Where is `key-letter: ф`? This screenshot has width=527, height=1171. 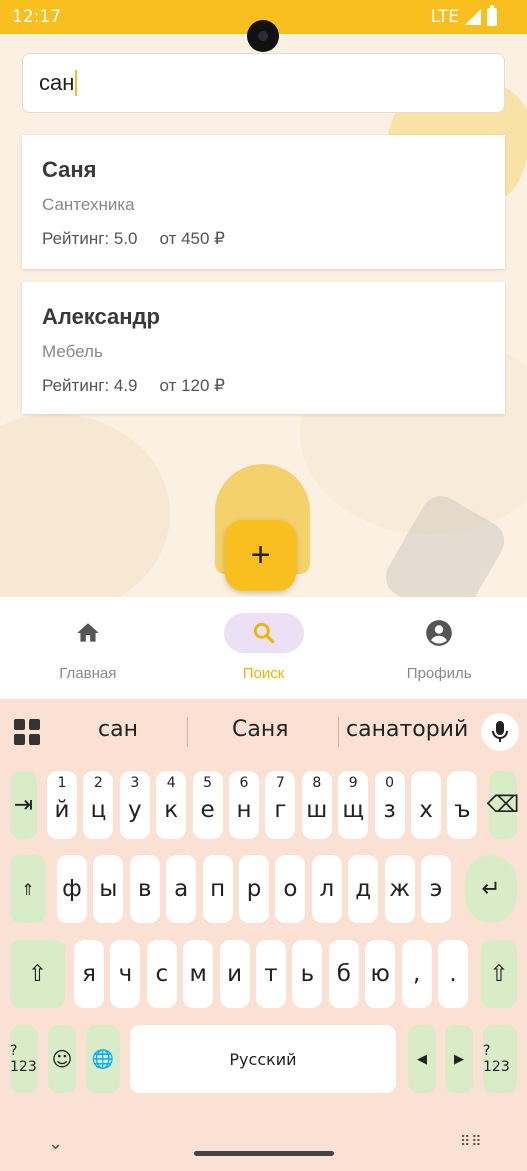 key-letter: ф is located at coordinates (72, 889).